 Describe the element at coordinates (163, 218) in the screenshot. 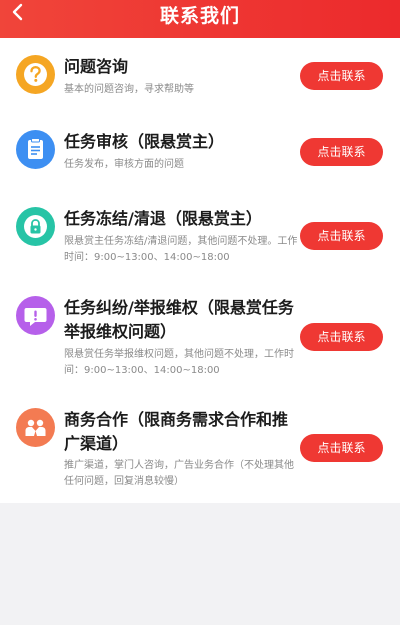

I see `item-title: 任务冻结/清退（限悬赏主）` at that location.